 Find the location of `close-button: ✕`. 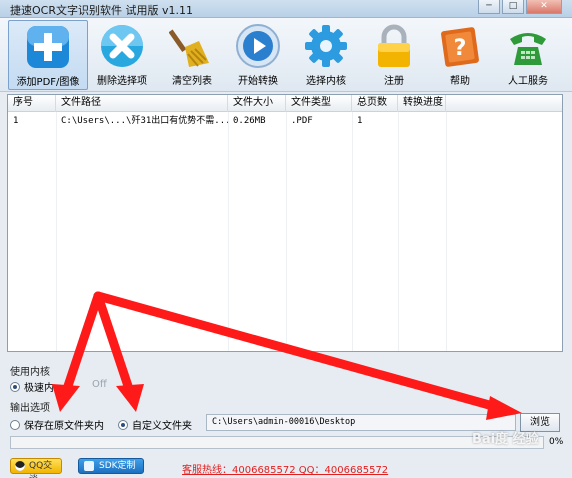

close-button: ✕ is located at coordinates (544, 7).